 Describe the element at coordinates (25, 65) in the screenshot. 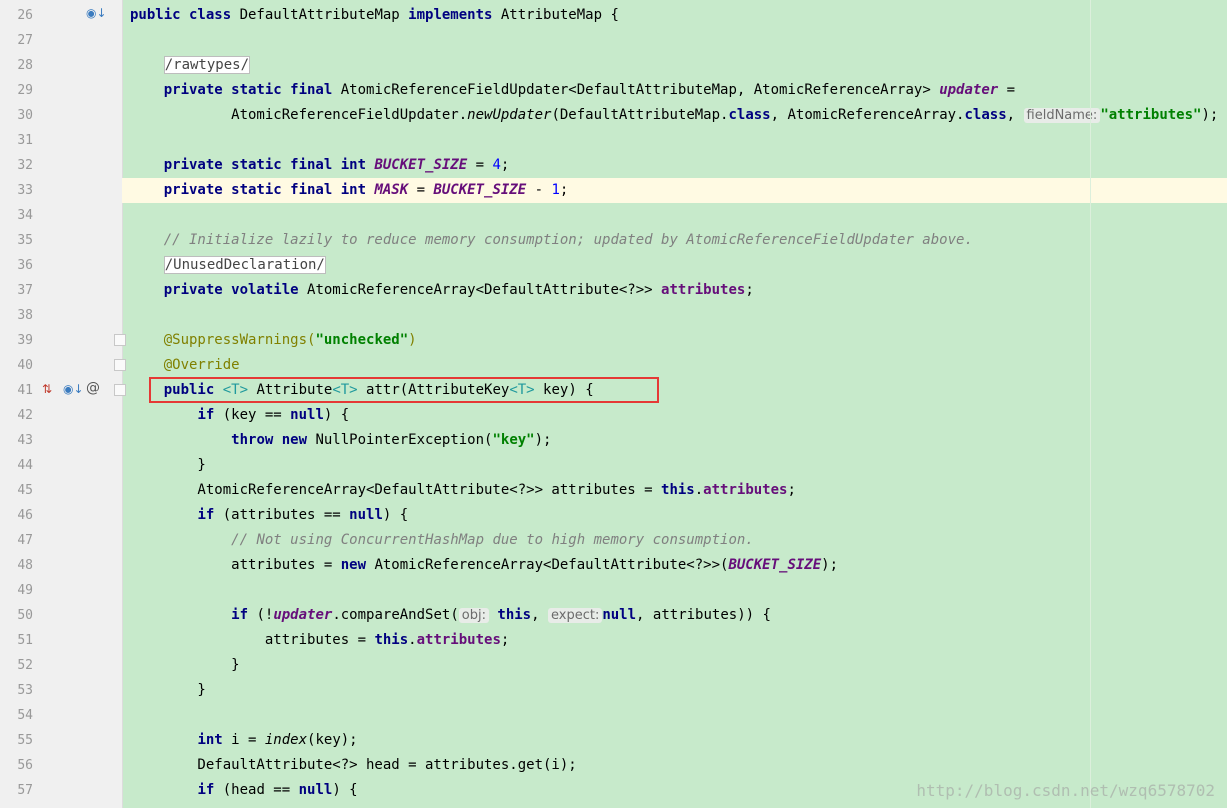

I see `line-number: 28` at that location.